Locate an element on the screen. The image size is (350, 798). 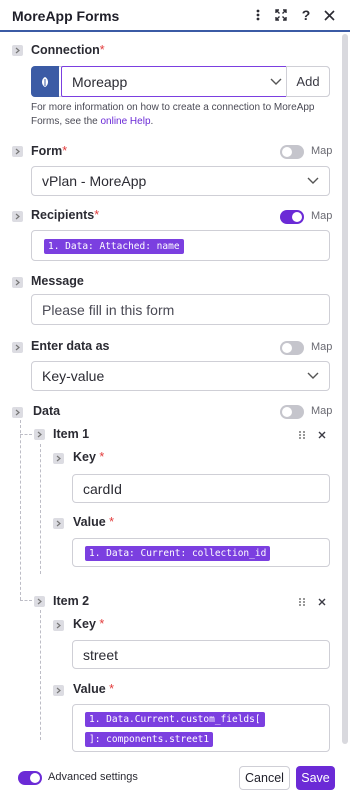
data-map-label: Map is located at coordinates (322, 411).